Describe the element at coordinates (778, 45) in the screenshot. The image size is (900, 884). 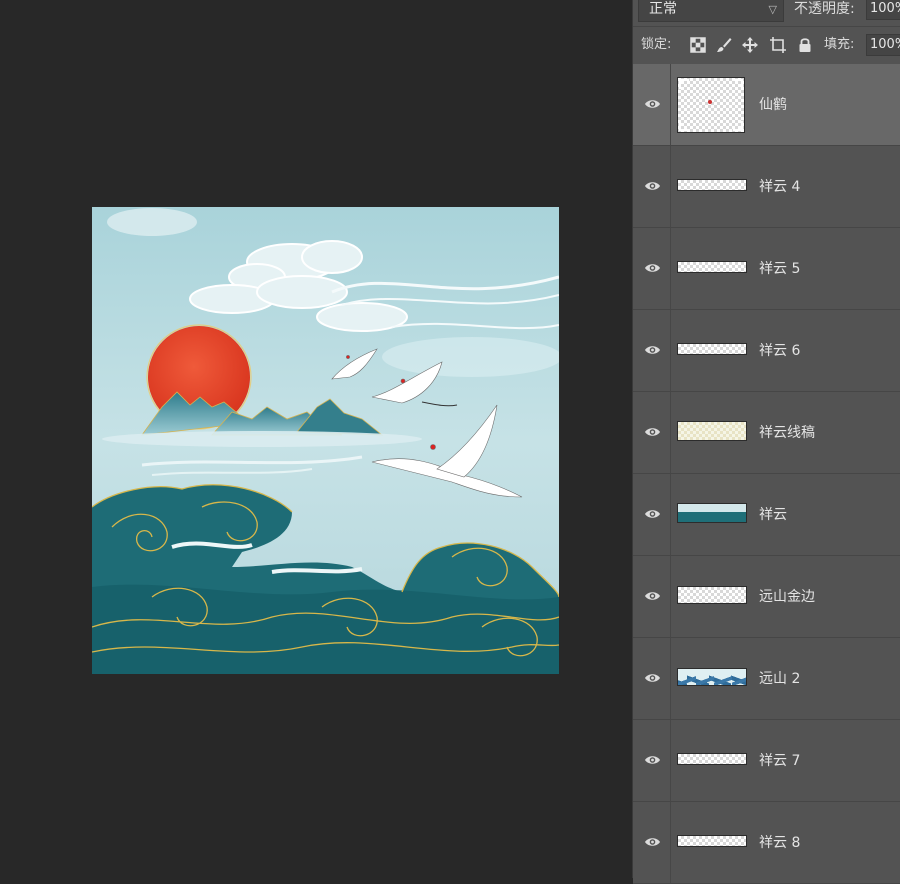
I see `lock-artboard-icon` at that location.